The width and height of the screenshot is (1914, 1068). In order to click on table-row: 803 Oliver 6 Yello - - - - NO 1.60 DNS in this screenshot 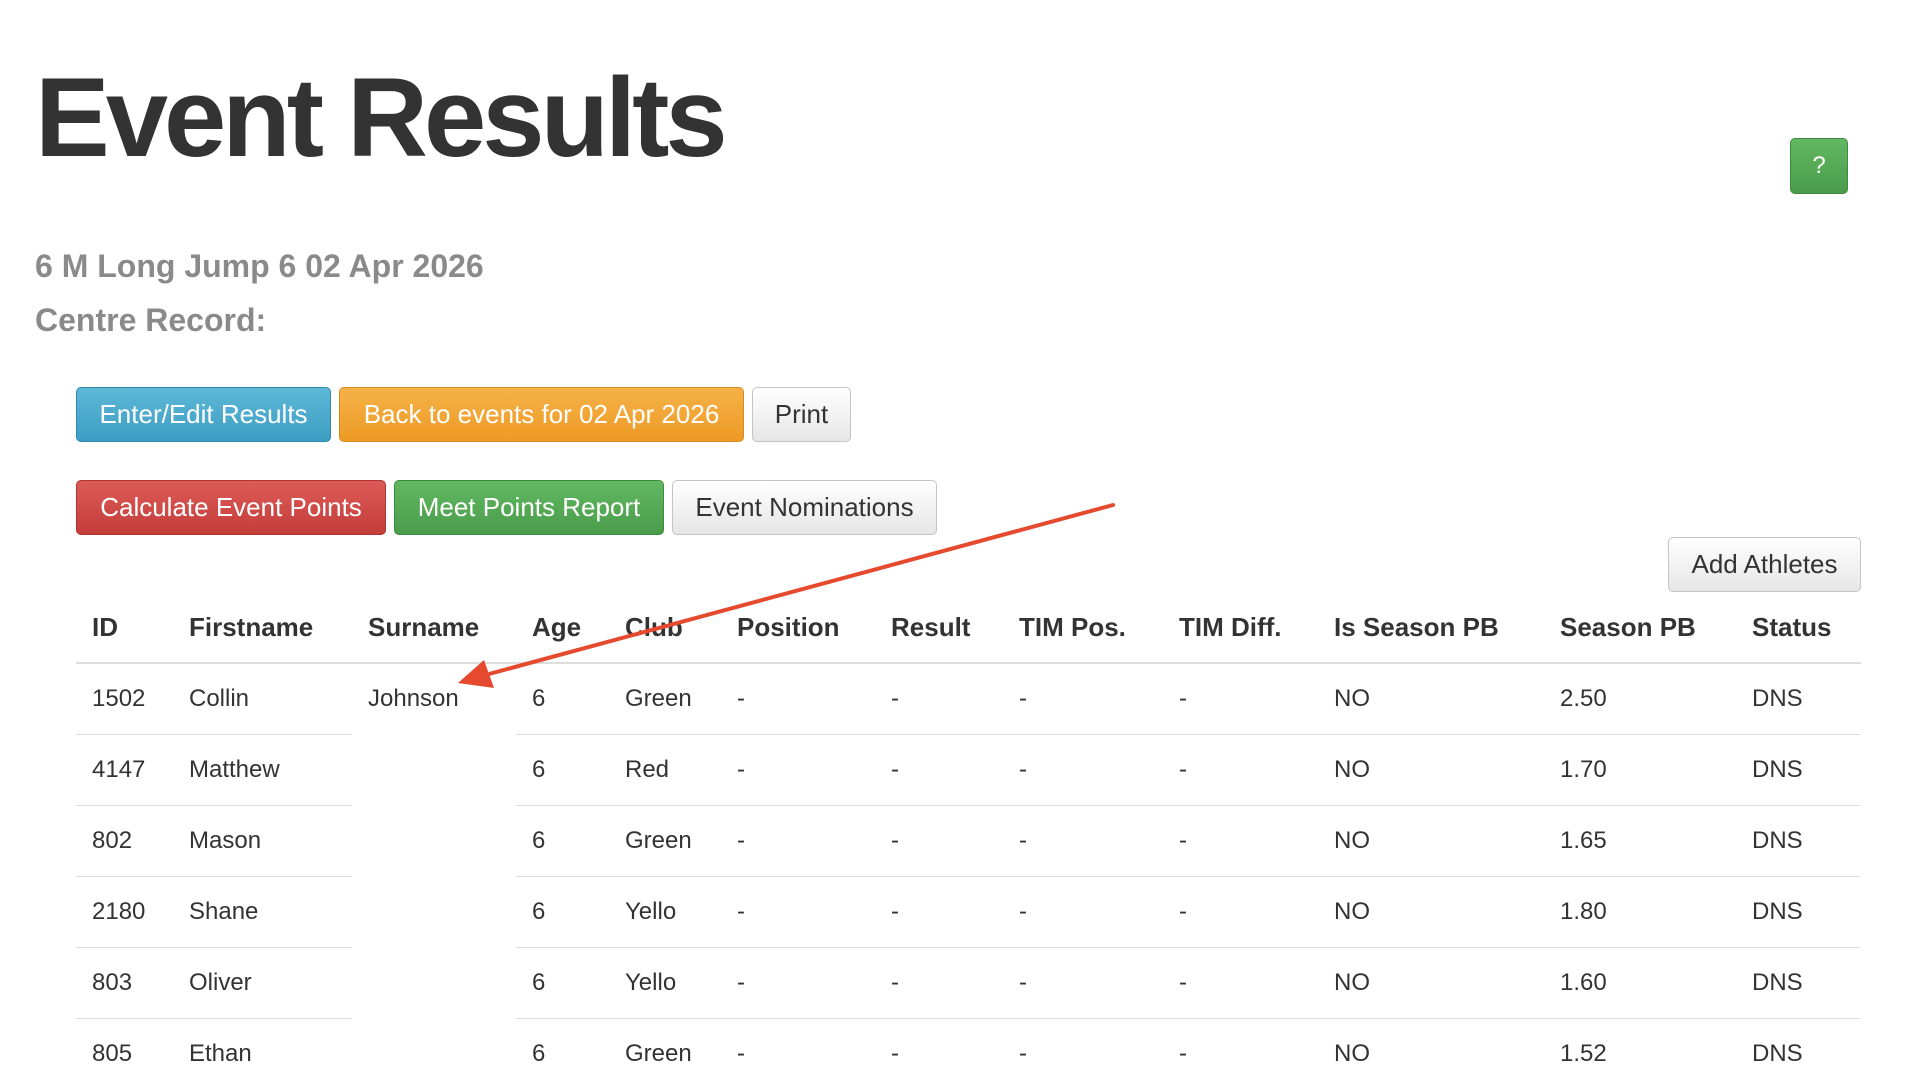, I will do `click(968, 983)`.